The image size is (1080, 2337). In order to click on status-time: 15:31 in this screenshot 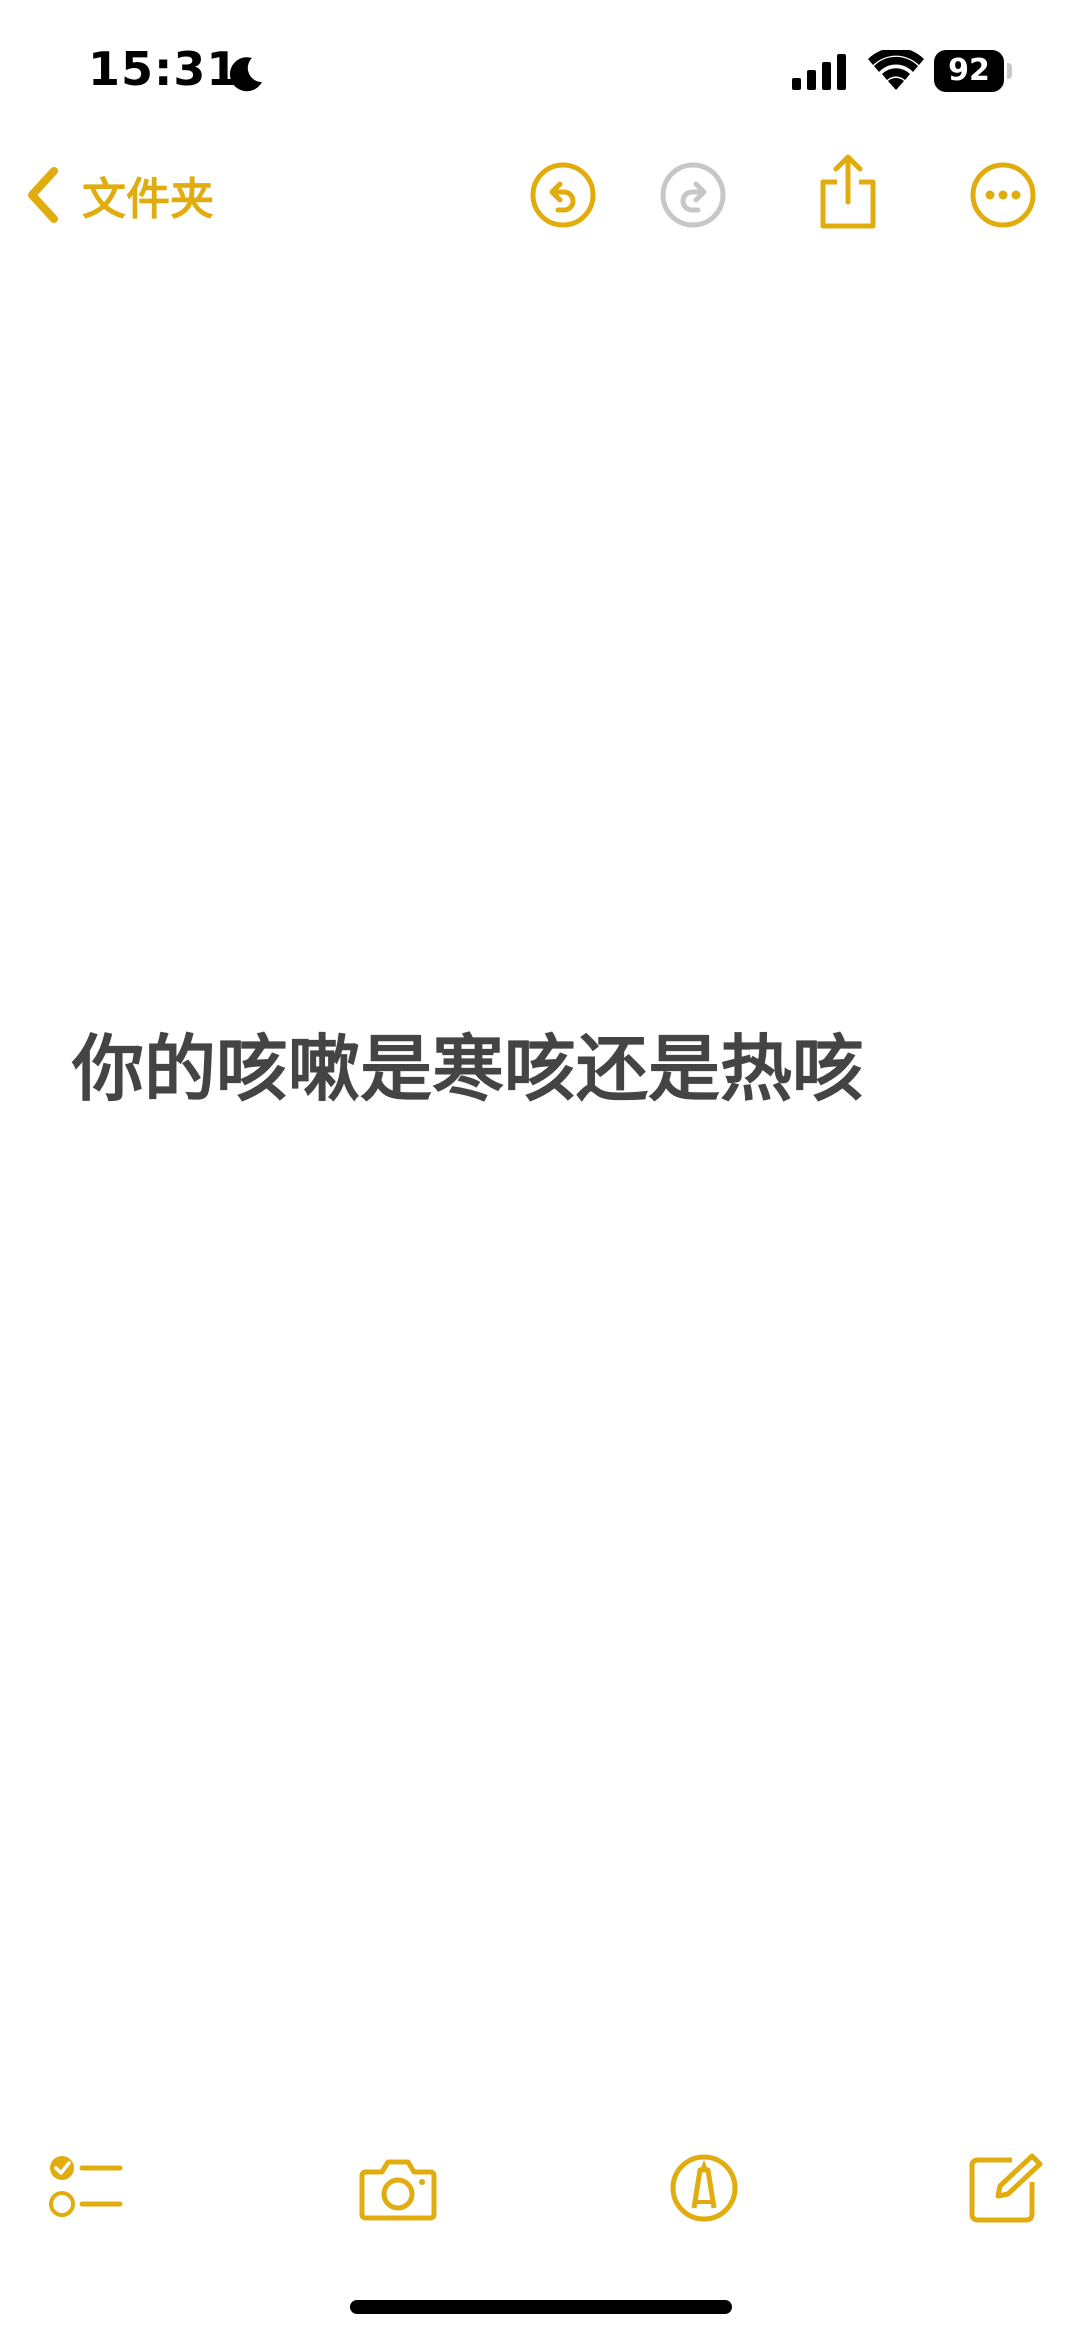, I will do `click(164, 69)`.